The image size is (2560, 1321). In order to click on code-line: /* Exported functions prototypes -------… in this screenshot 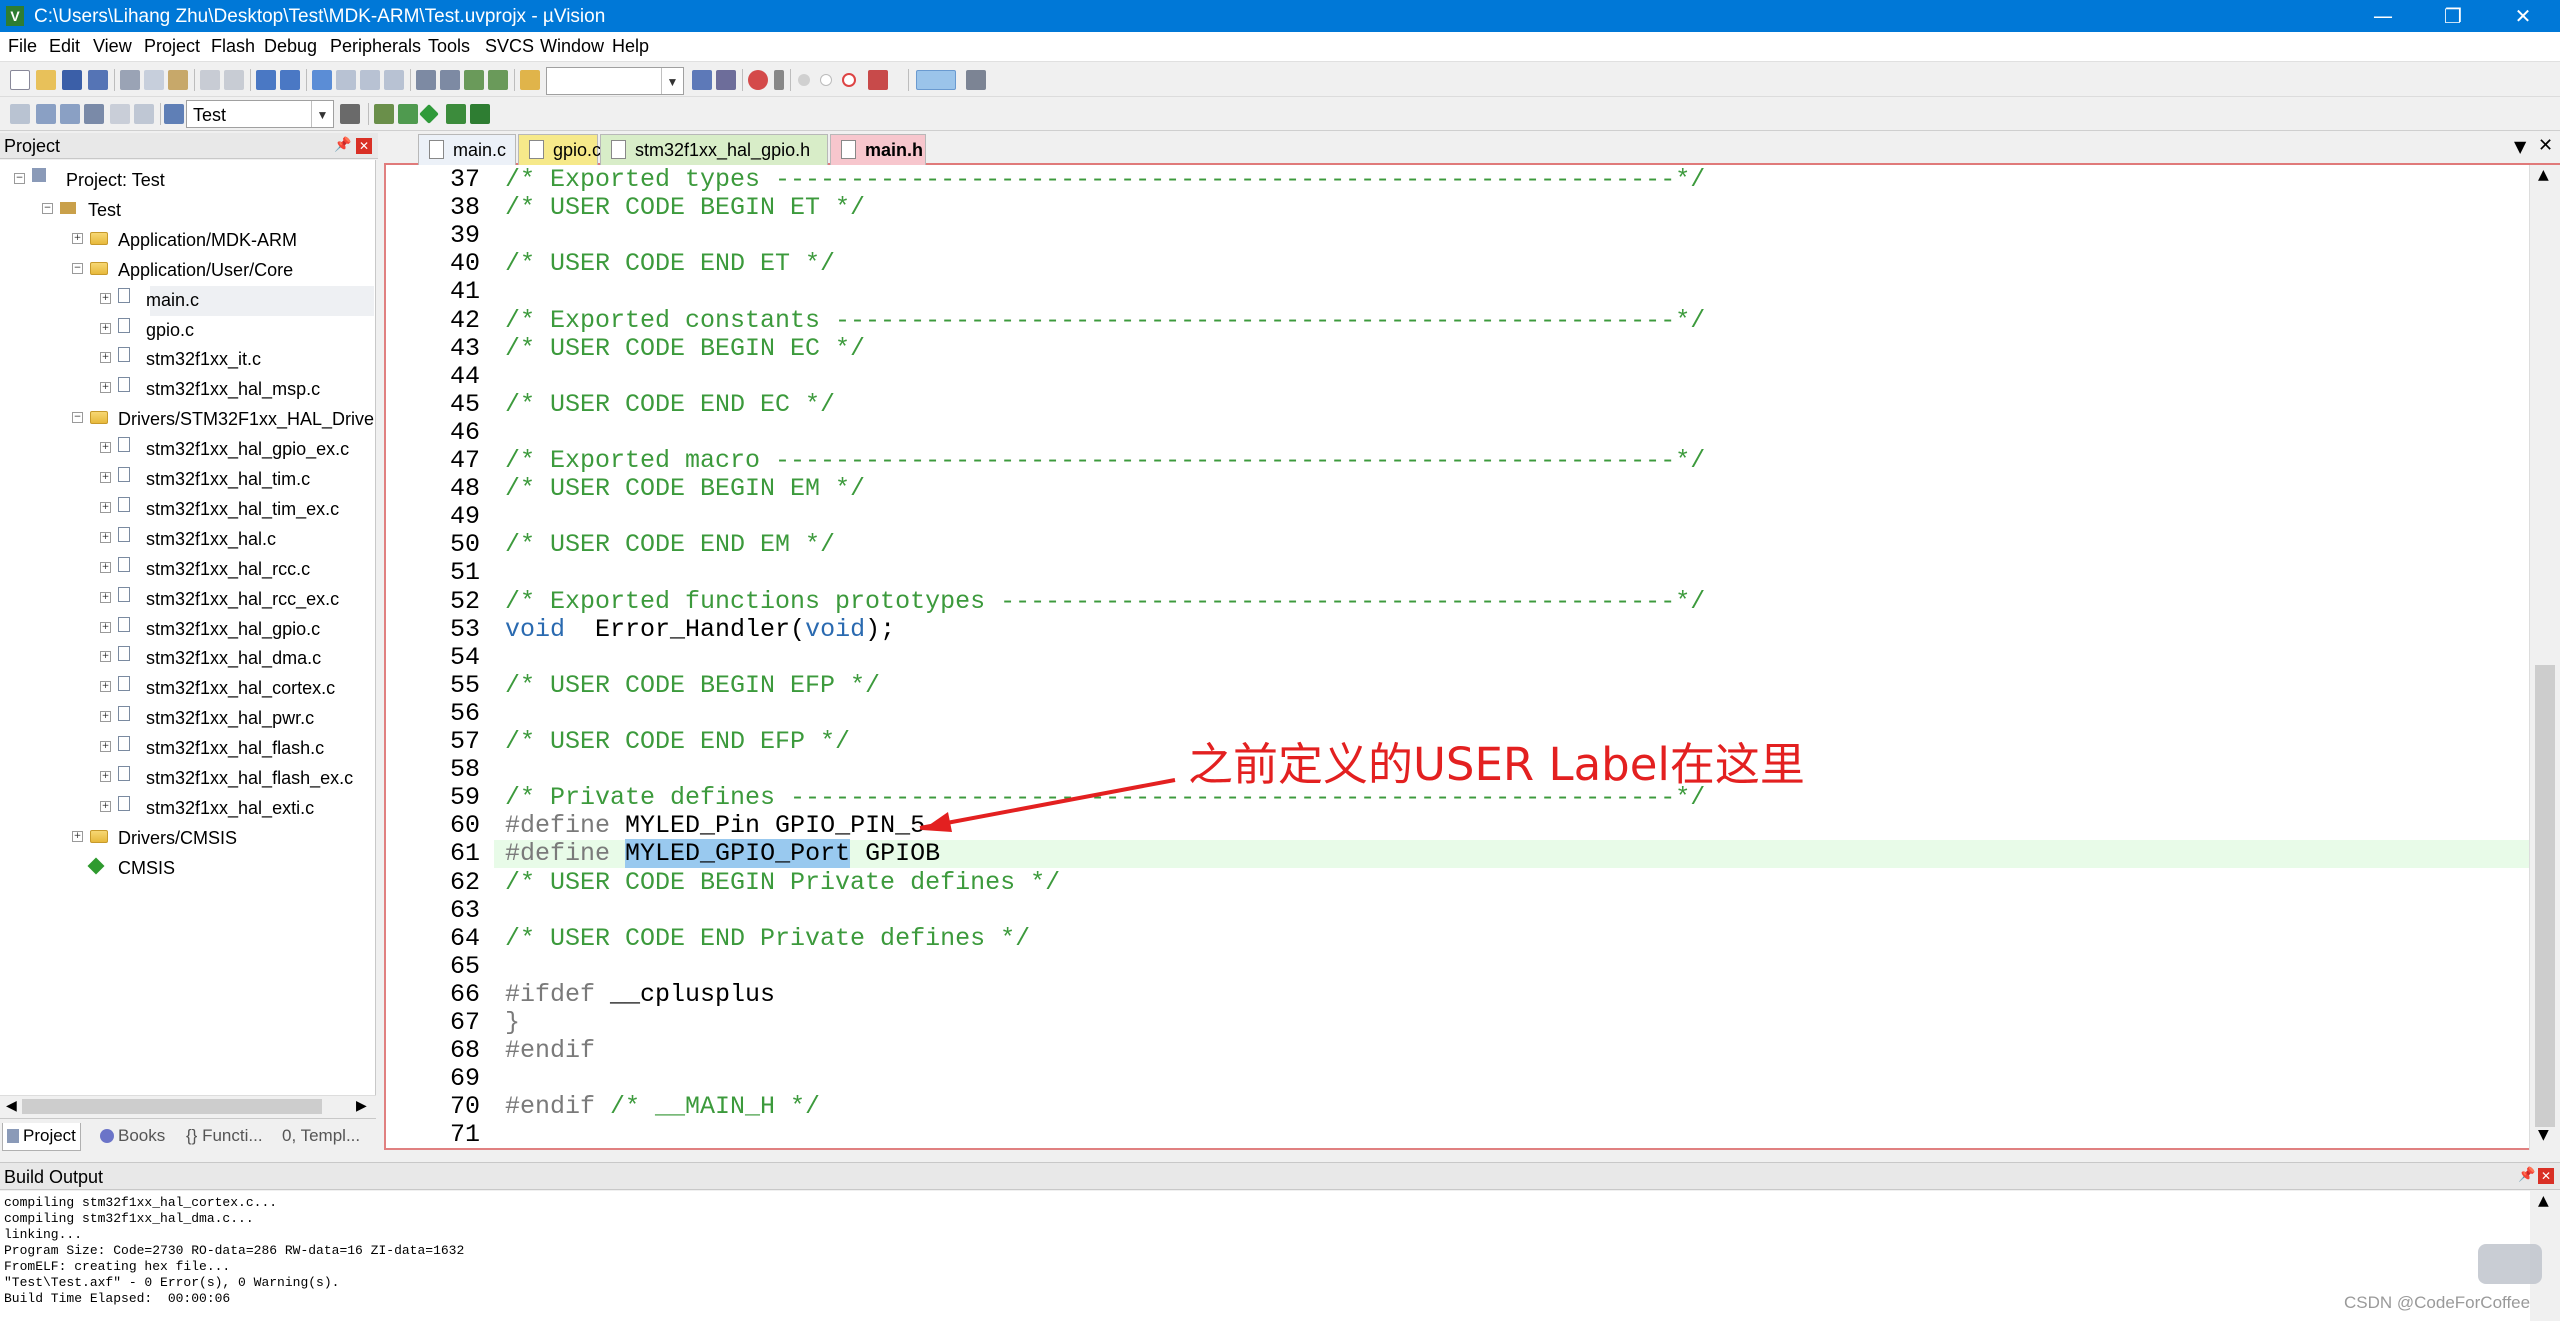, I will do `click(1105, 601)`.